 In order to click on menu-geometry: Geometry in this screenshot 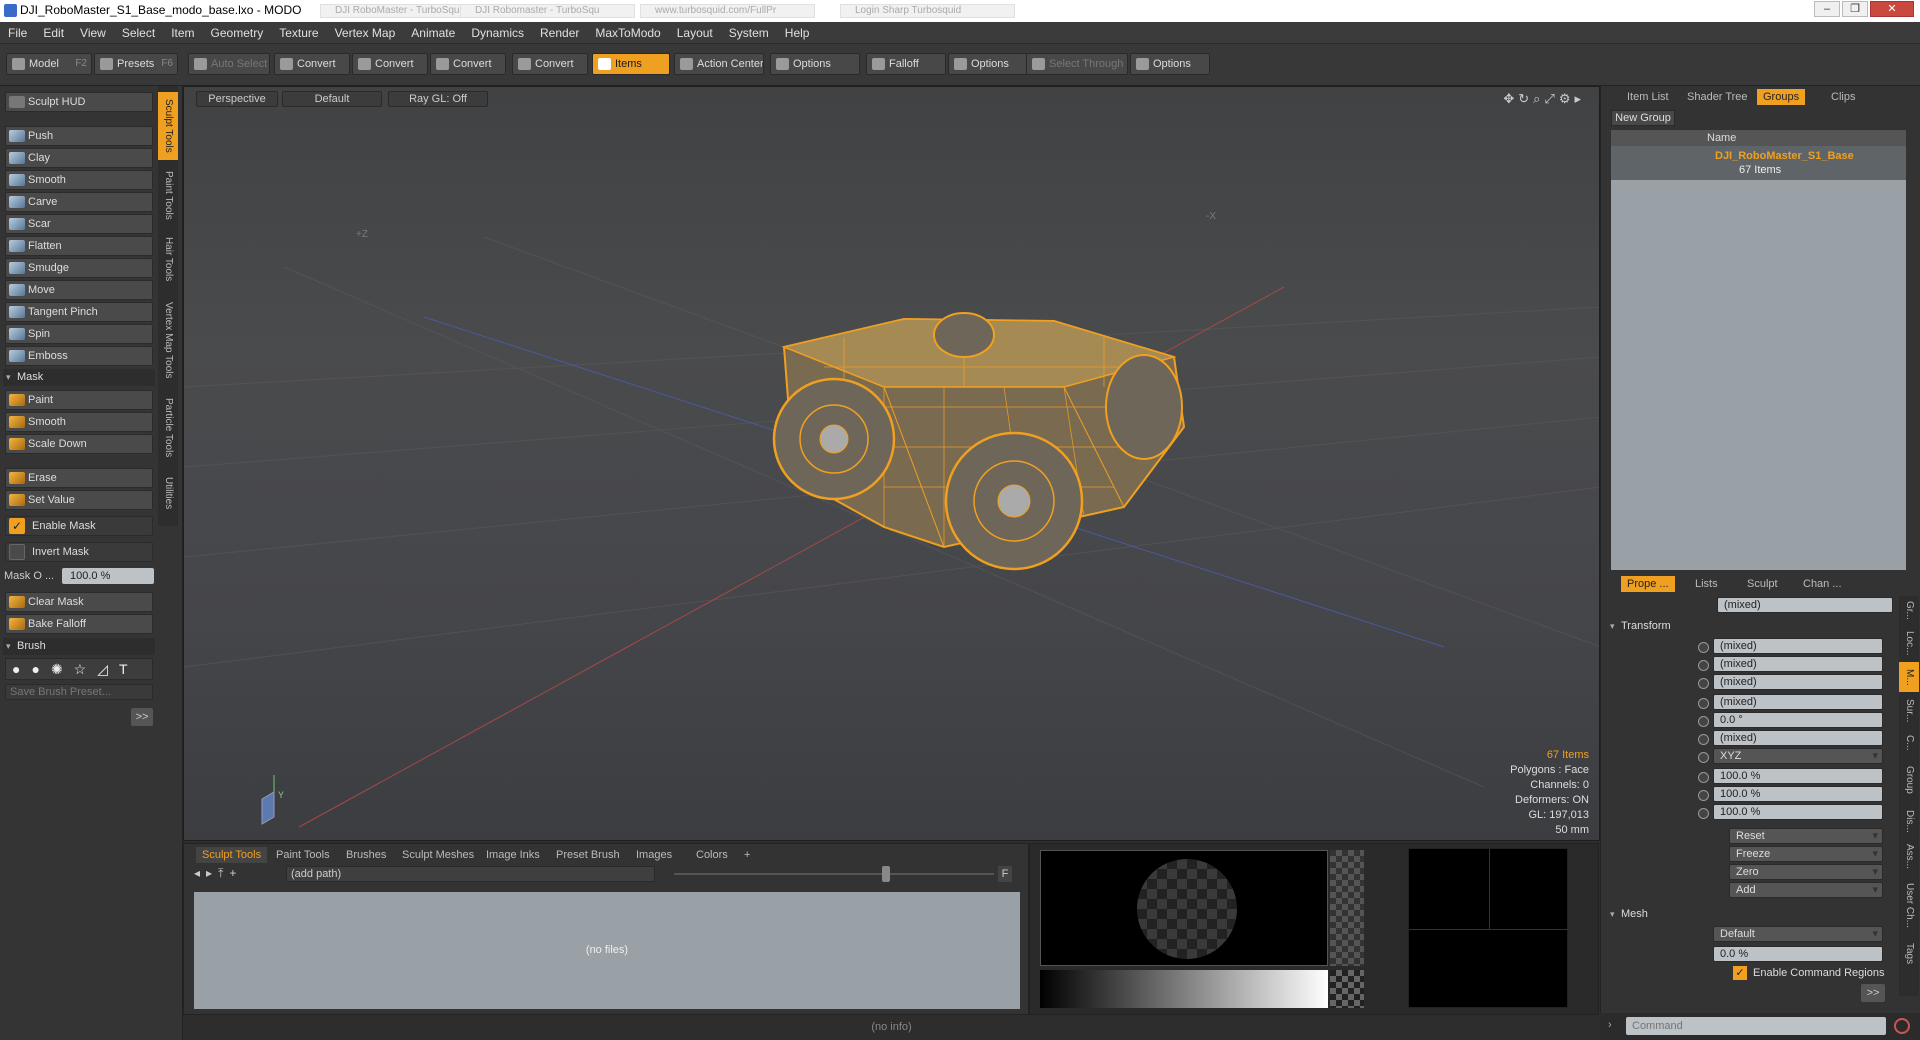, I will do `click(237, 31)`.